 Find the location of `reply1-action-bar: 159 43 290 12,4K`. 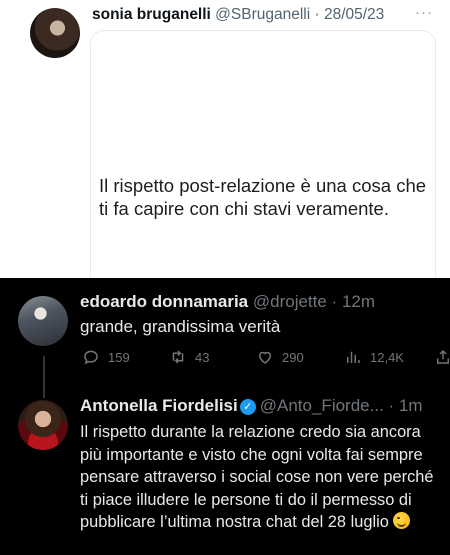

reply1-action-bar: 159 43 290 12,4K is located at coordinates (265, 359).